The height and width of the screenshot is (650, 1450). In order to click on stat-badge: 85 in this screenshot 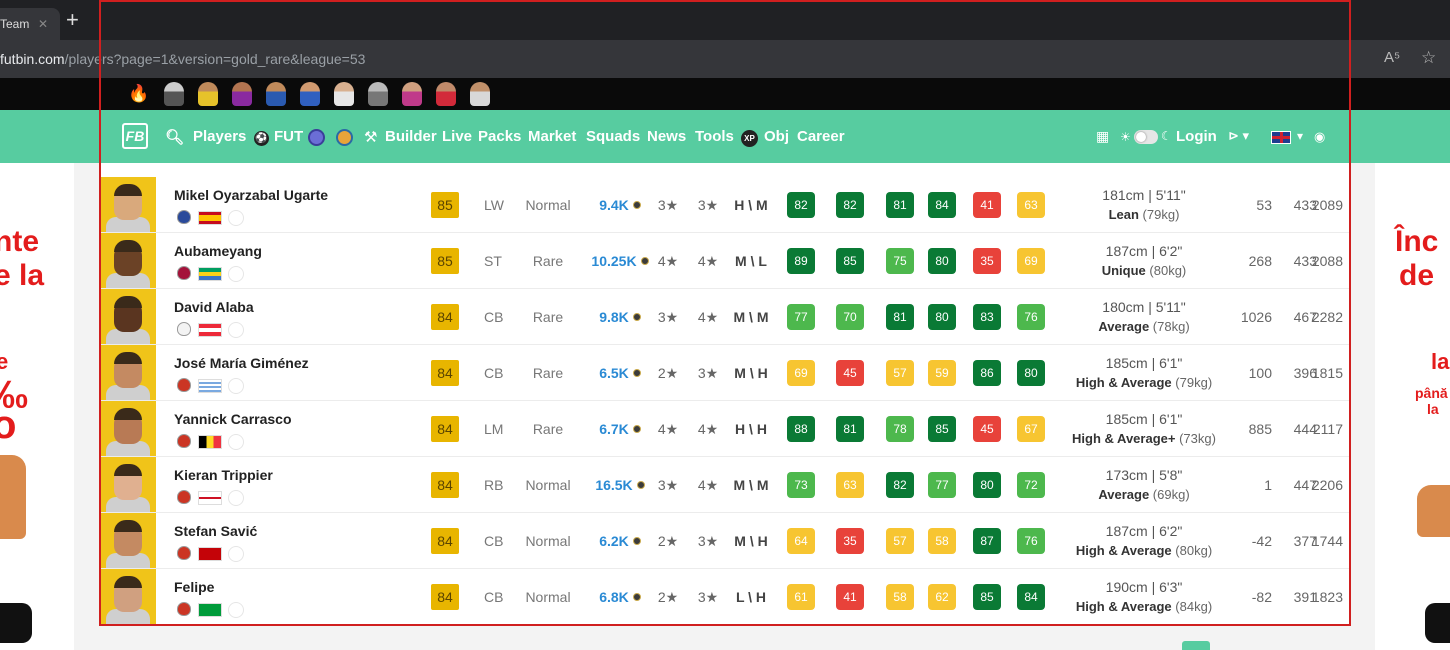, I will do `click(942, 429)`.